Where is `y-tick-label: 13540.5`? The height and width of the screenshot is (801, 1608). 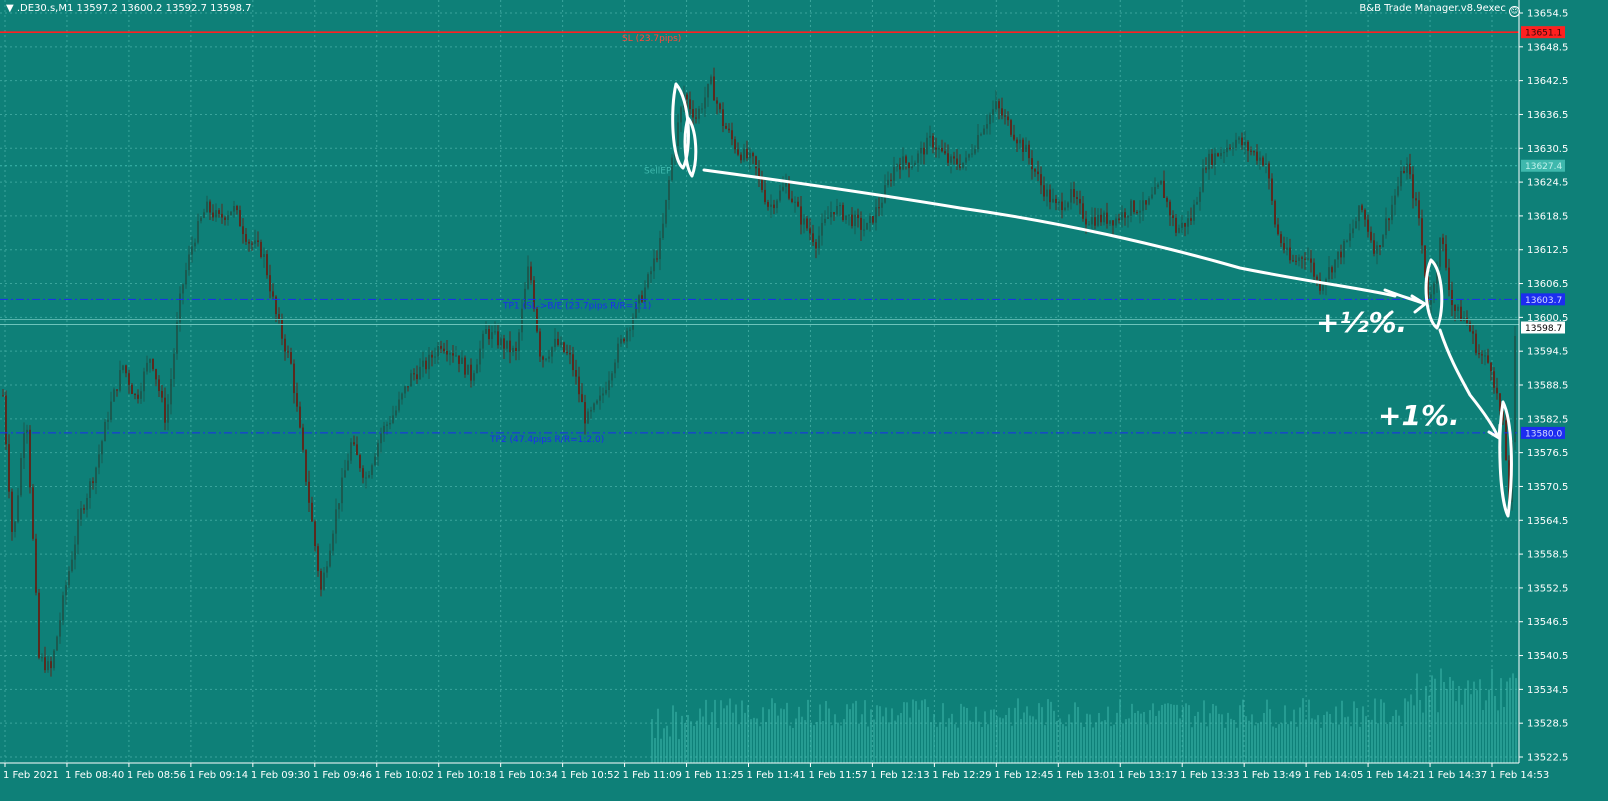
y-tick-label: 13540.5 is located at coordinates (1547, 656).